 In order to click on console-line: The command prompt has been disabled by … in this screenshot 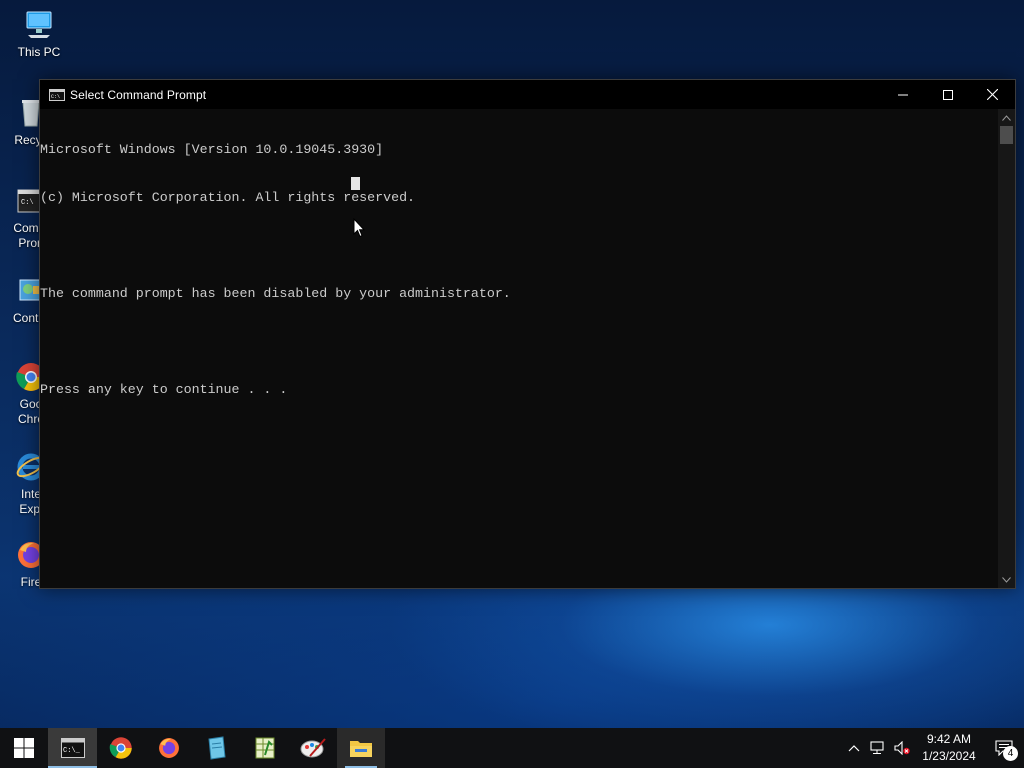, I will do `click(275, 293)`.